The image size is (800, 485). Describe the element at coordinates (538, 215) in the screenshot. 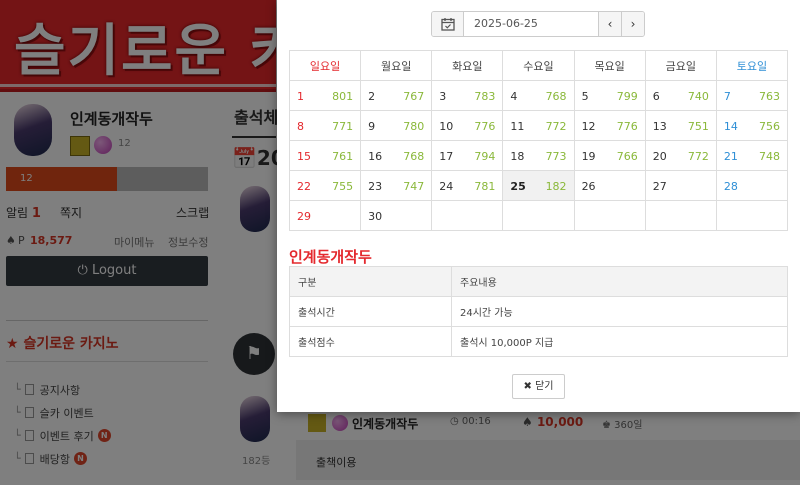

I see `calendar-week-row: 29 30` at that location.